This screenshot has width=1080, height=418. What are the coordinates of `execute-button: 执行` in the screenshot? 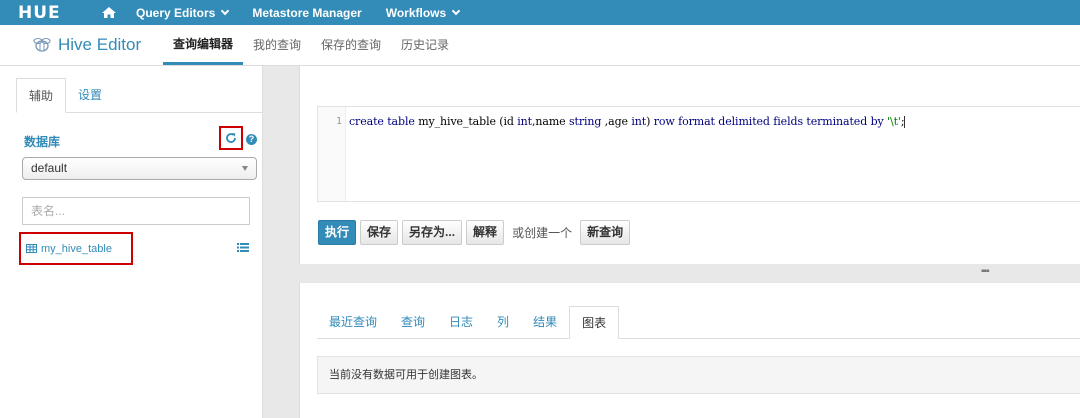 It's located at (337, 232).